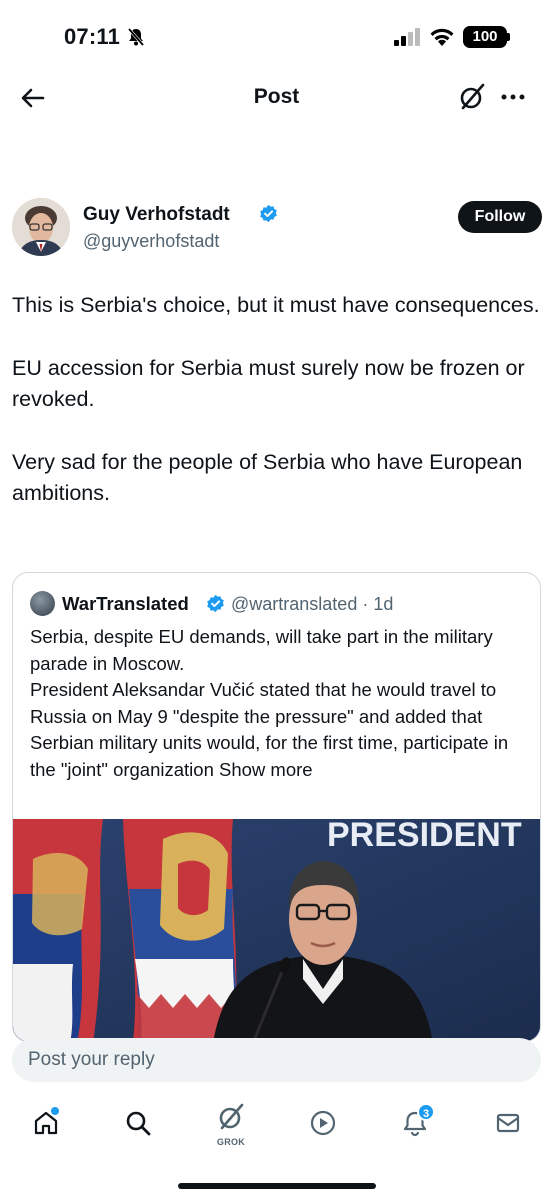  Describe the element at coordinates (156, 215) in the screenshot. I see `author-name: Guy Verhofstadt` at that location.